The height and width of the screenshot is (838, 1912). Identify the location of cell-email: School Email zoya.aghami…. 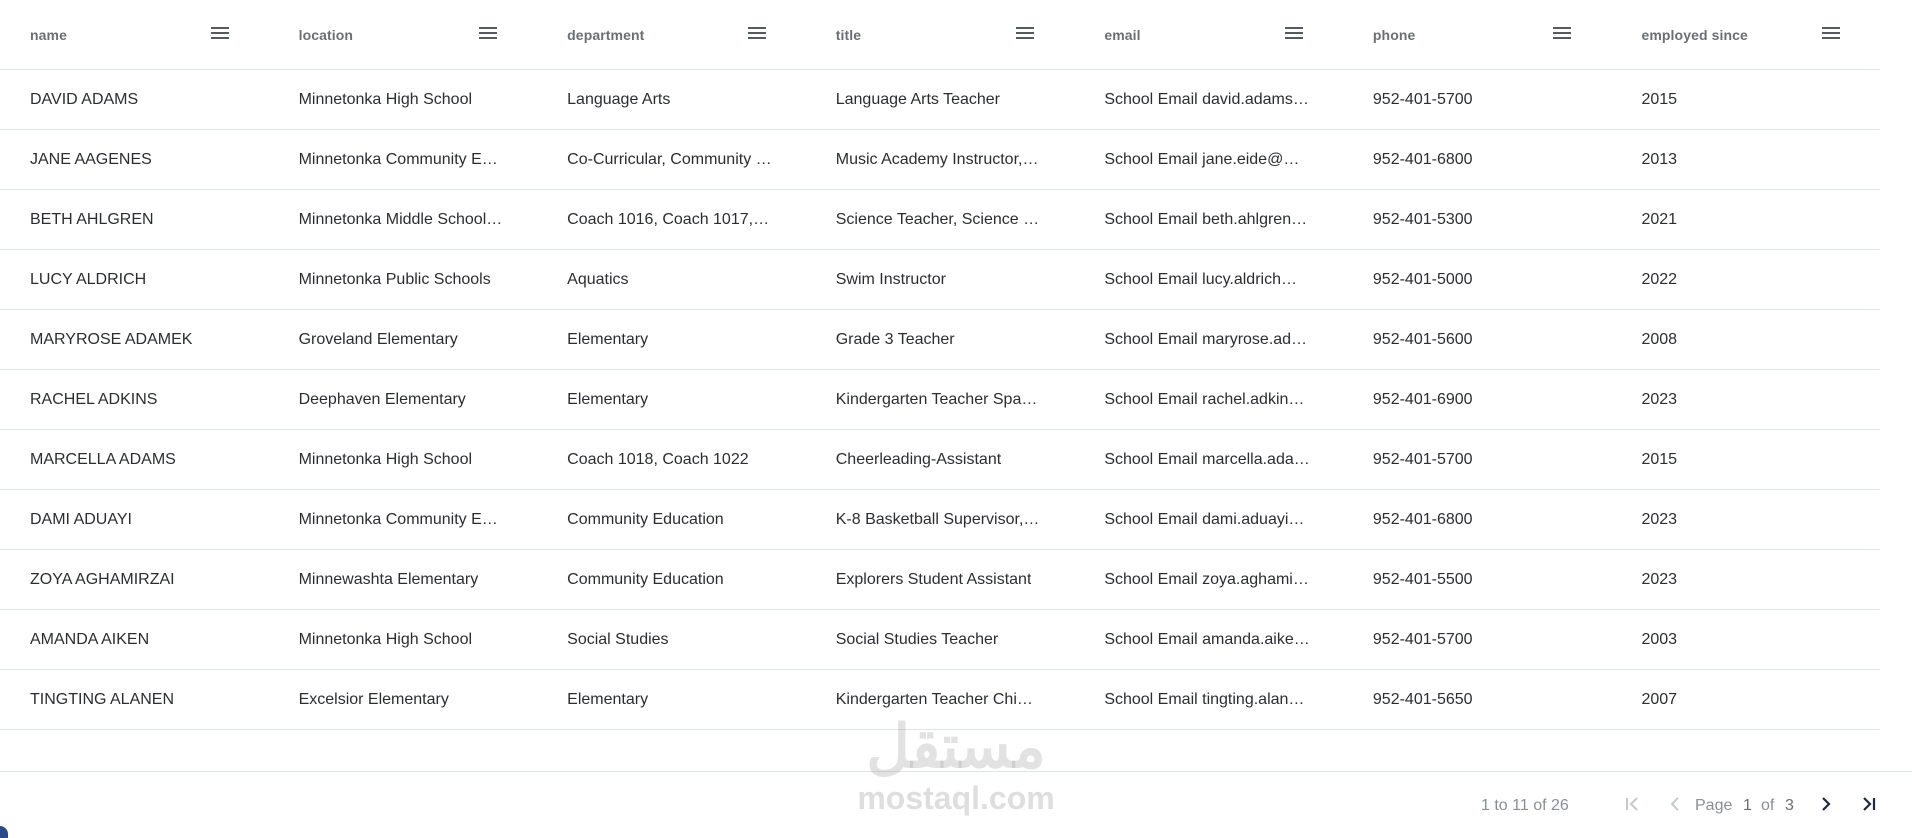
(1208, 579).